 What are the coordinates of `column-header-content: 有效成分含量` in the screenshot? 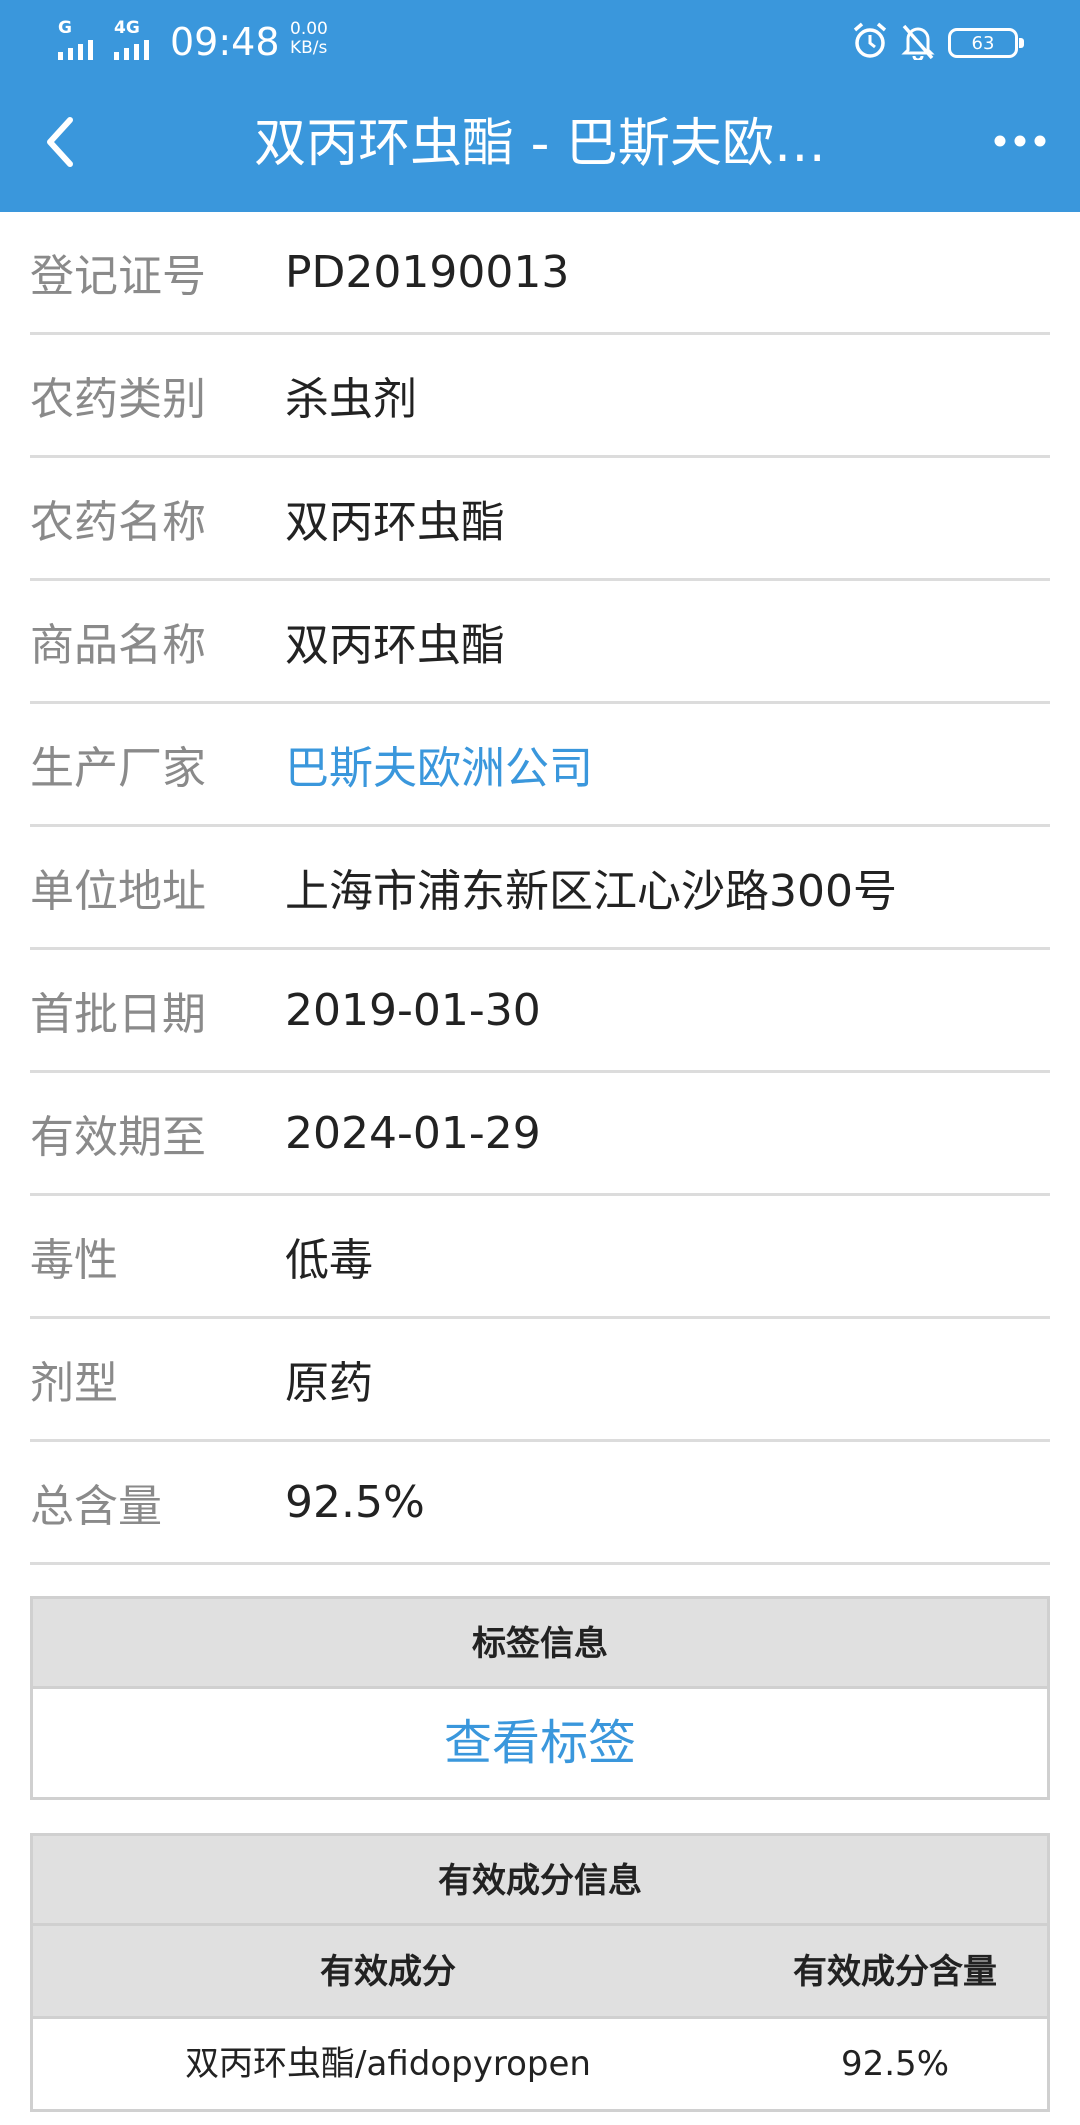 It's located at (895, 1972).